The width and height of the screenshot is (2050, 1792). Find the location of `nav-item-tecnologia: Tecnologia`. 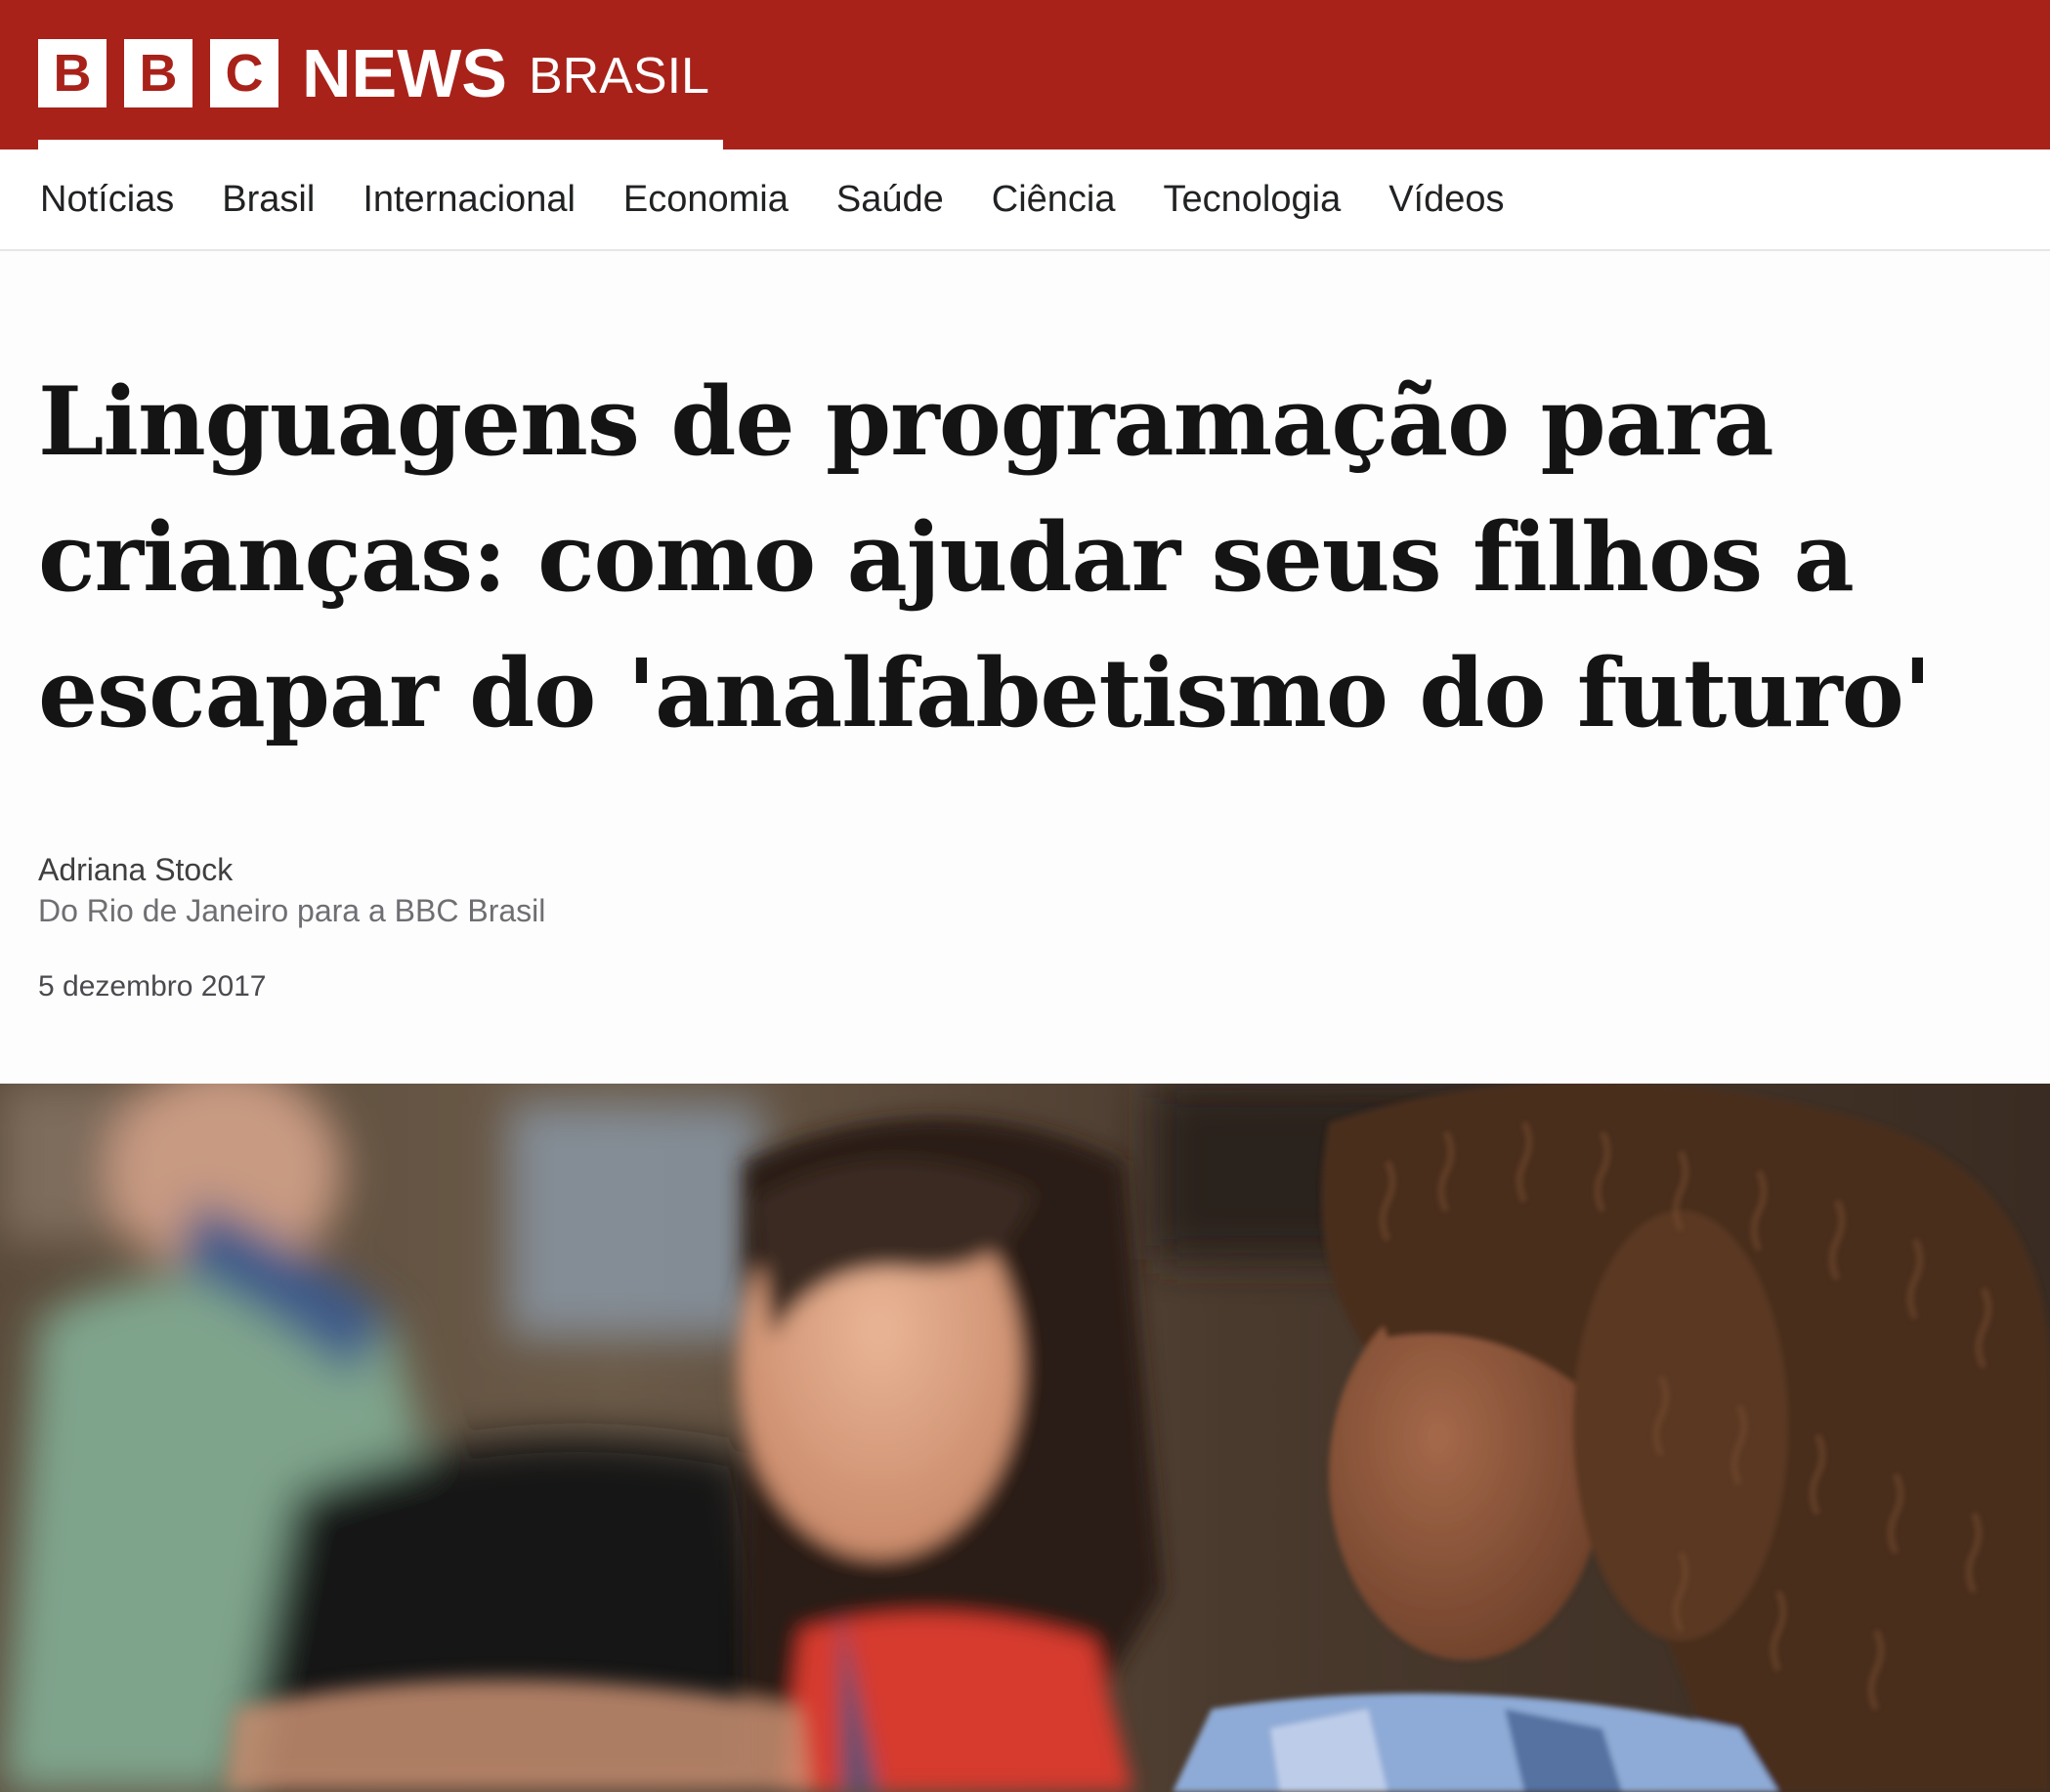

nav-item-tecnologia: Tecnologia is located at coordinates (1253, 200).